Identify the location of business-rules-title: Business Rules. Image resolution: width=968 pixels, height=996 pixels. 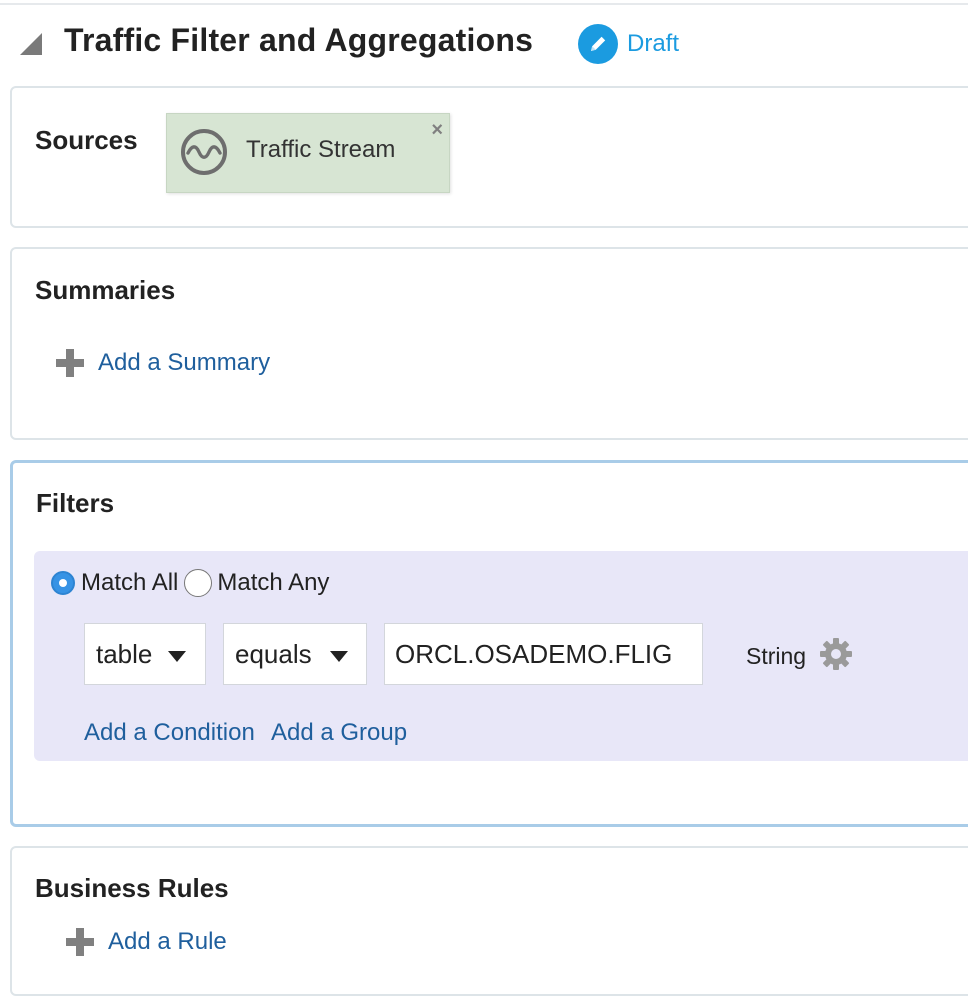
(132, 888).